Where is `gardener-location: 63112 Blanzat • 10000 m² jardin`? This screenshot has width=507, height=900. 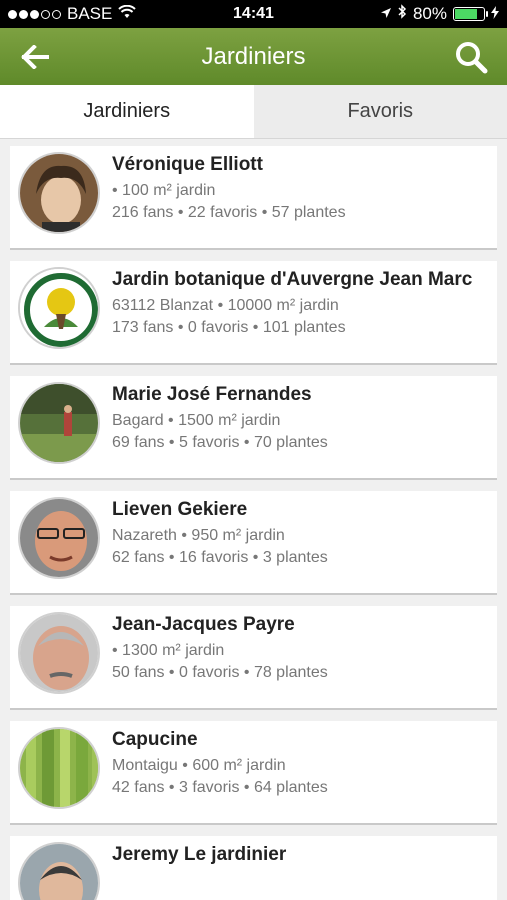 gardener-location: 63112 Blanzat • 10000 m² jardin is located at coordinates (225, 305).